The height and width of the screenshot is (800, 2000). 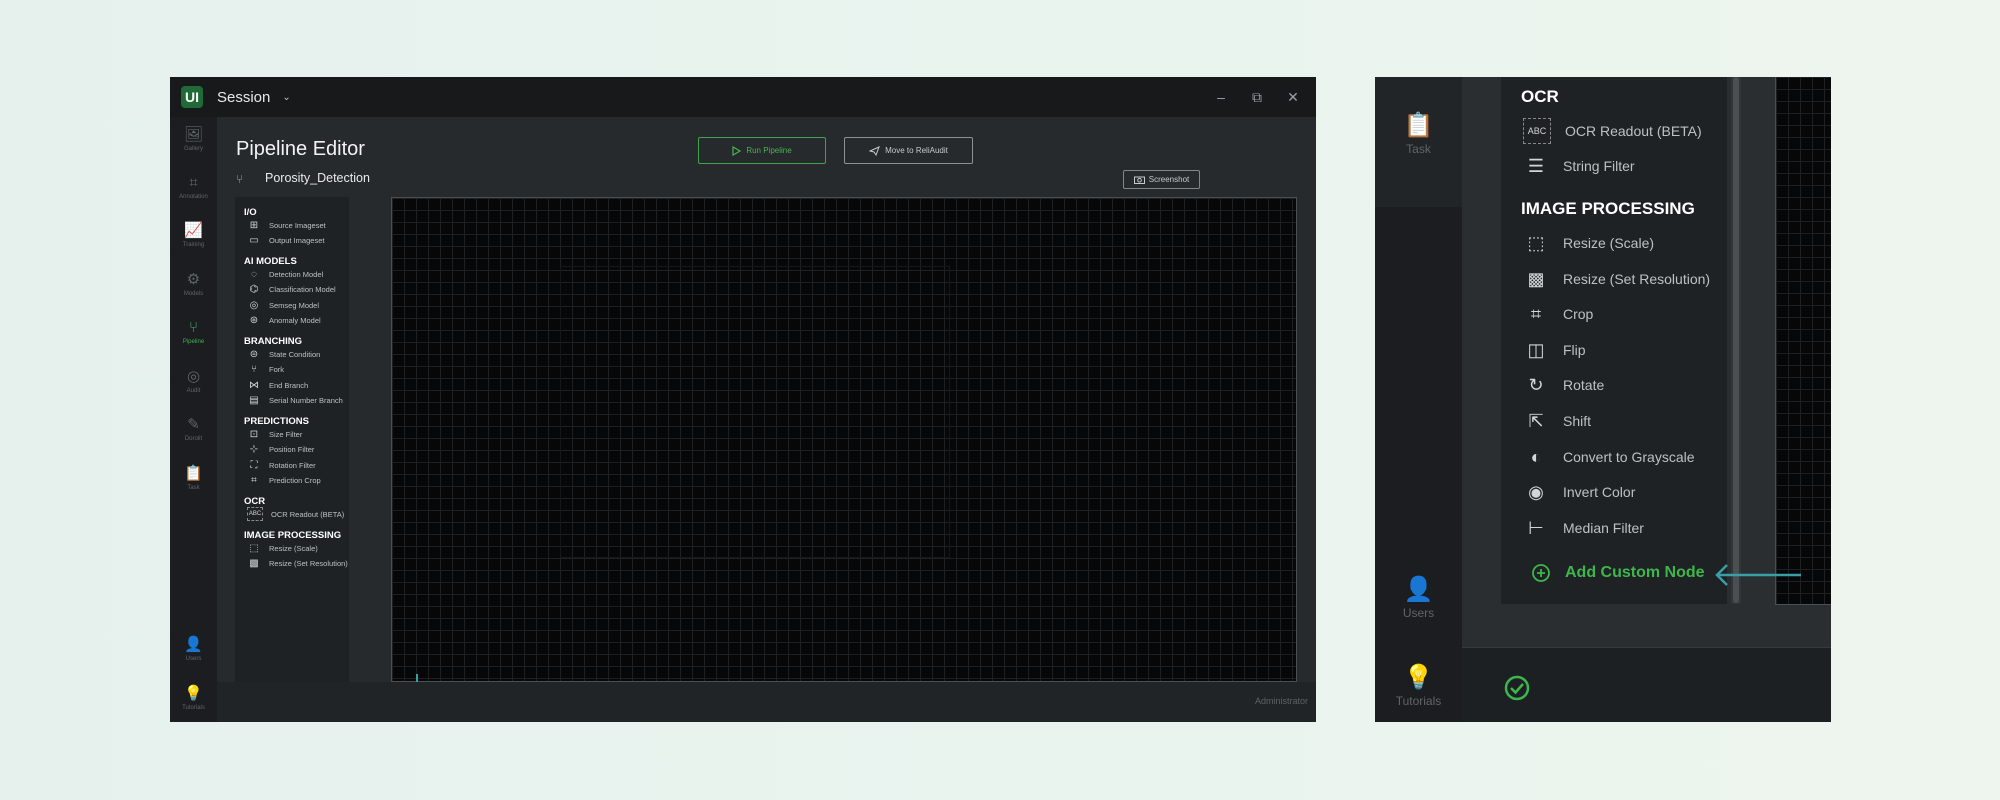 I want to click on zoom-node-rotate: ↻ Rotate, so click(x=1563, y=385).